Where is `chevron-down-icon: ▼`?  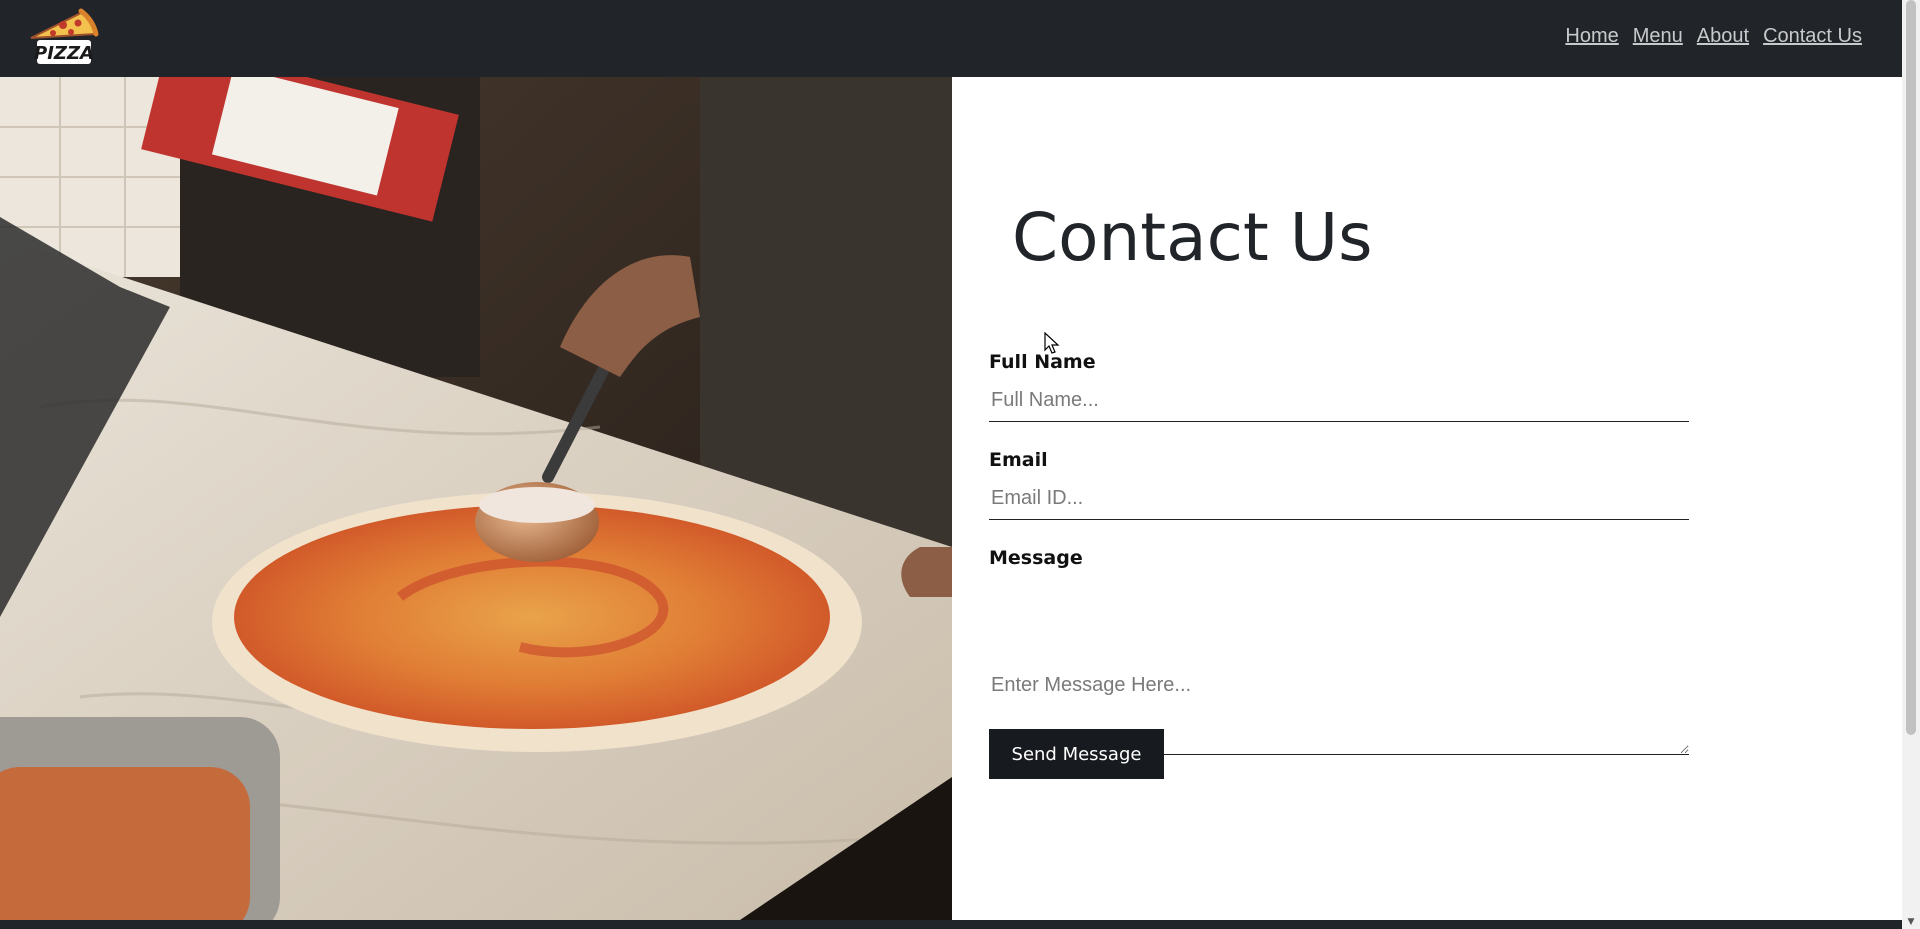
chevron-down-icon: ▼ is located at coordinates (1911, 922).